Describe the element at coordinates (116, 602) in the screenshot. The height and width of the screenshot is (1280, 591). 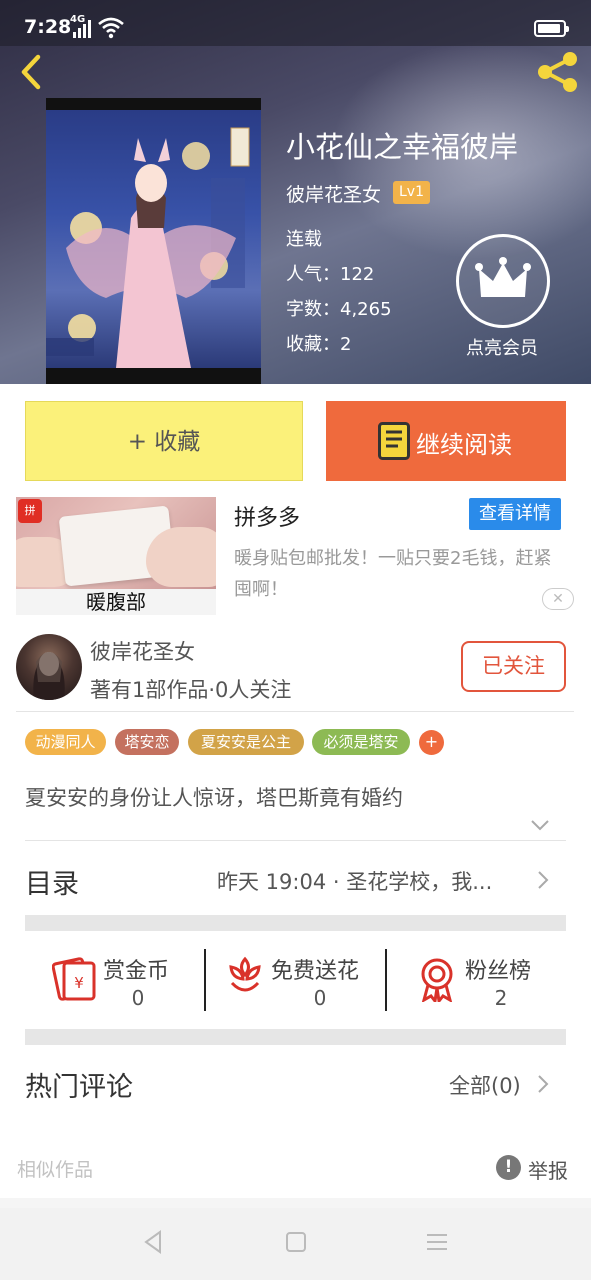
I see `ad-caption: 暖腹部` at that location.